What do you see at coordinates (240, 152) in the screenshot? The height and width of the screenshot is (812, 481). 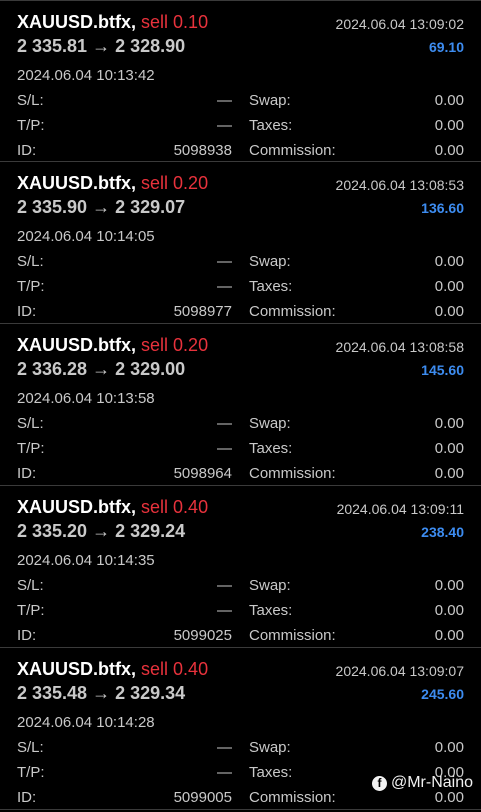 I see `id-commission-row: ID: 5098938 Commission: 0.00` at bounding box center [240, 152].